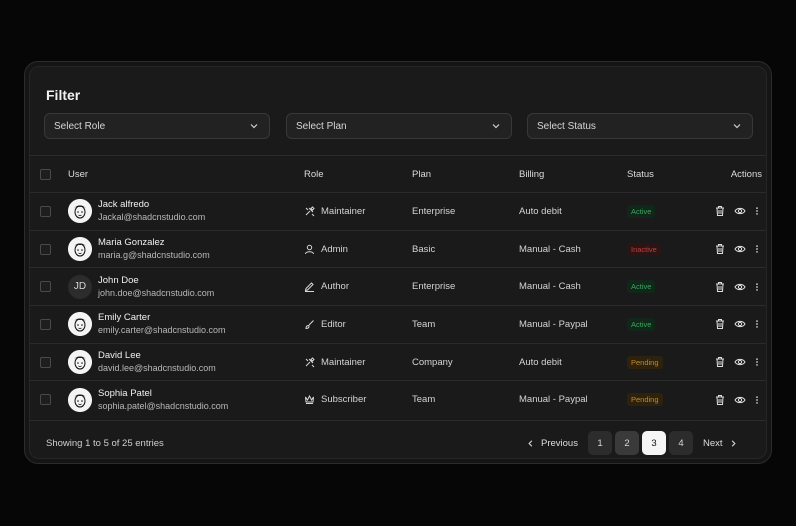 Image resolution: width=796 pixels, height=526 pixels. What do you see at coordinates (398, 173) in the screenshot?
I see `table-header-row: User Role Plan Billing Status Actions` at bounding box center [398, 173].